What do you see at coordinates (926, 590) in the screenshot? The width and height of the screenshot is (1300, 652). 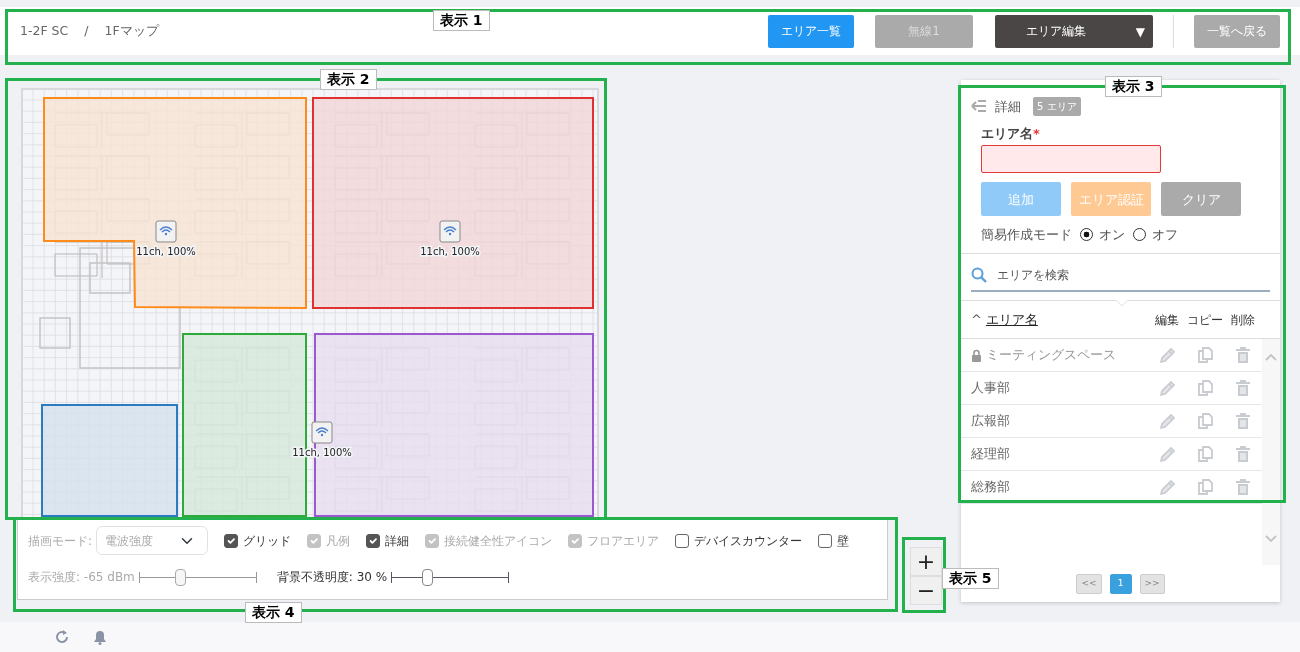 I see `zoom-out-button: −` at bounding box center [926, 590].